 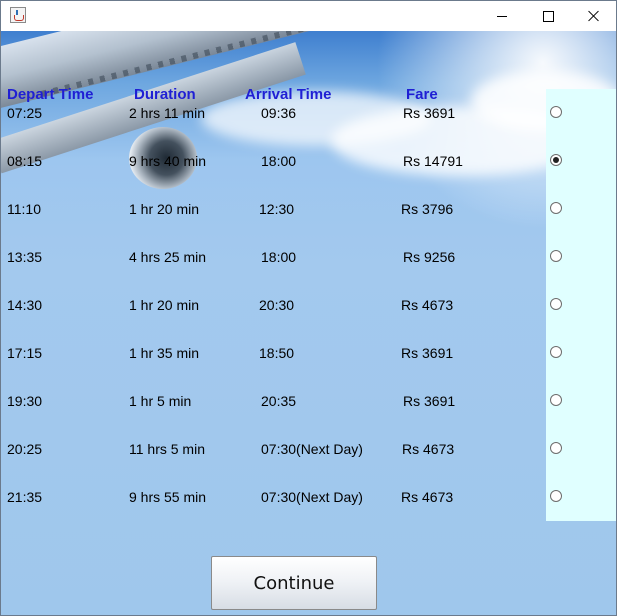 What do you see at coordinates (279, 401) in the screenshot?
I see `flight-arrival: 20:35` at bounding box center [279, 401].